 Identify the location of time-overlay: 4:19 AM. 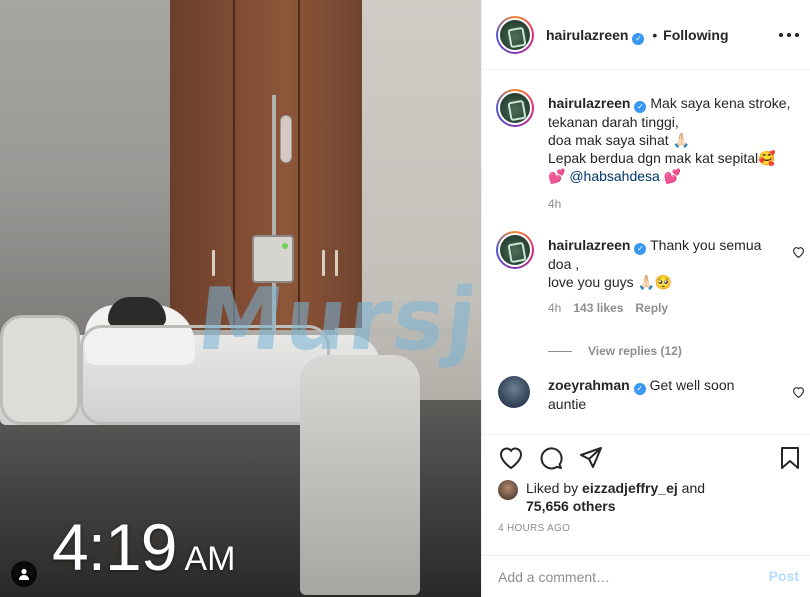
(143, 553).